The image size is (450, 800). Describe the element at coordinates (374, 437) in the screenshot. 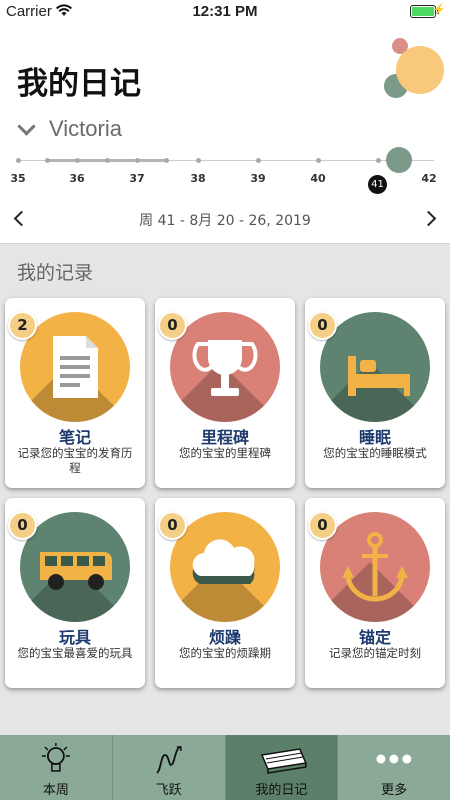

I see `card-title: 睡眠` at that location.